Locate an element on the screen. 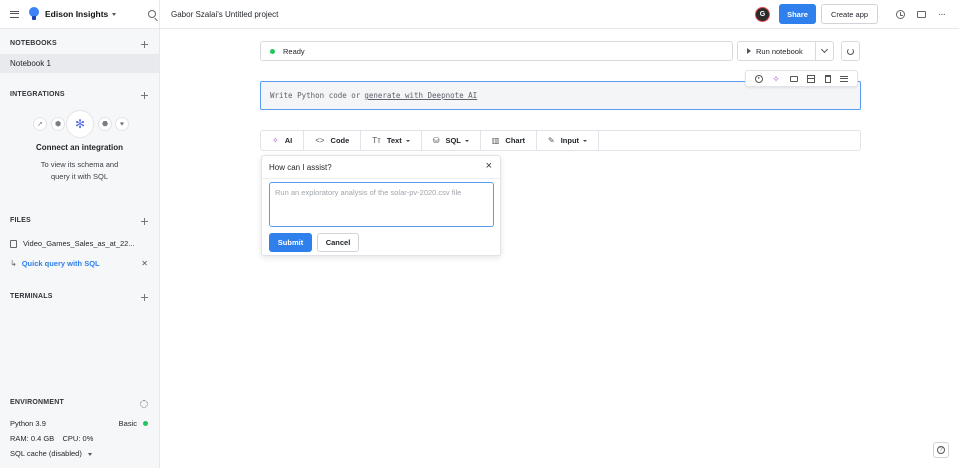  sidebar-item-notebook-1: Notebook 1 is located at coordinates (79, 63).